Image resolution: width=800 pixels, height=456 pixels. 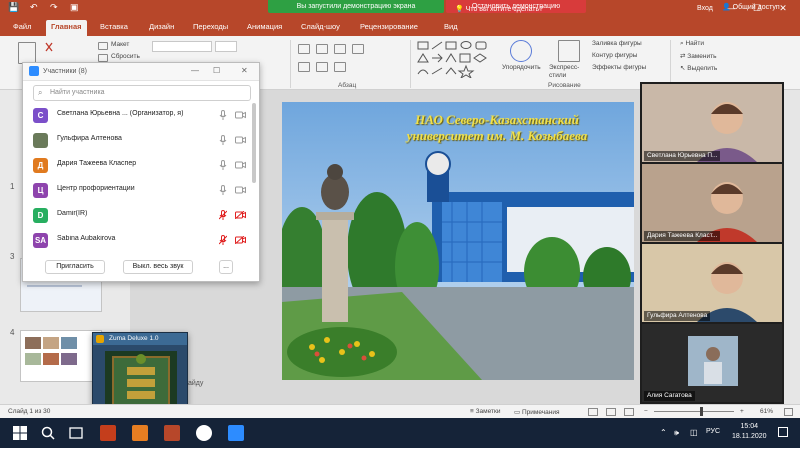 What do you see at coordinates (236, 433) in the screenshot?
I see `zoom-taskbar-icon` at bounding box center [236, 433].